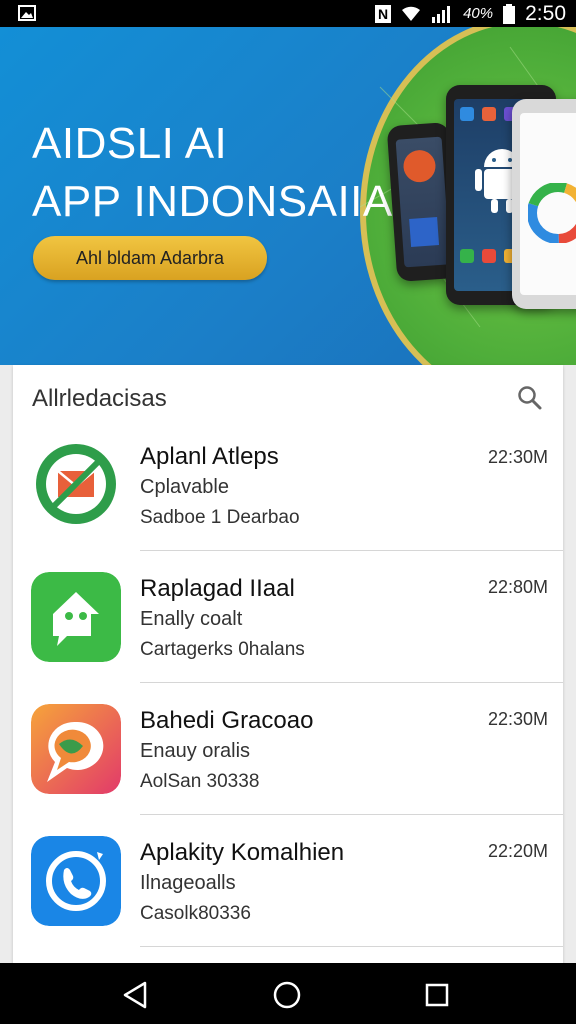 The height and width of the screenshot is (1024, 576). Describe the element at coordinates (76, 484) in the screenshot. I see `mail-icon` at that location.